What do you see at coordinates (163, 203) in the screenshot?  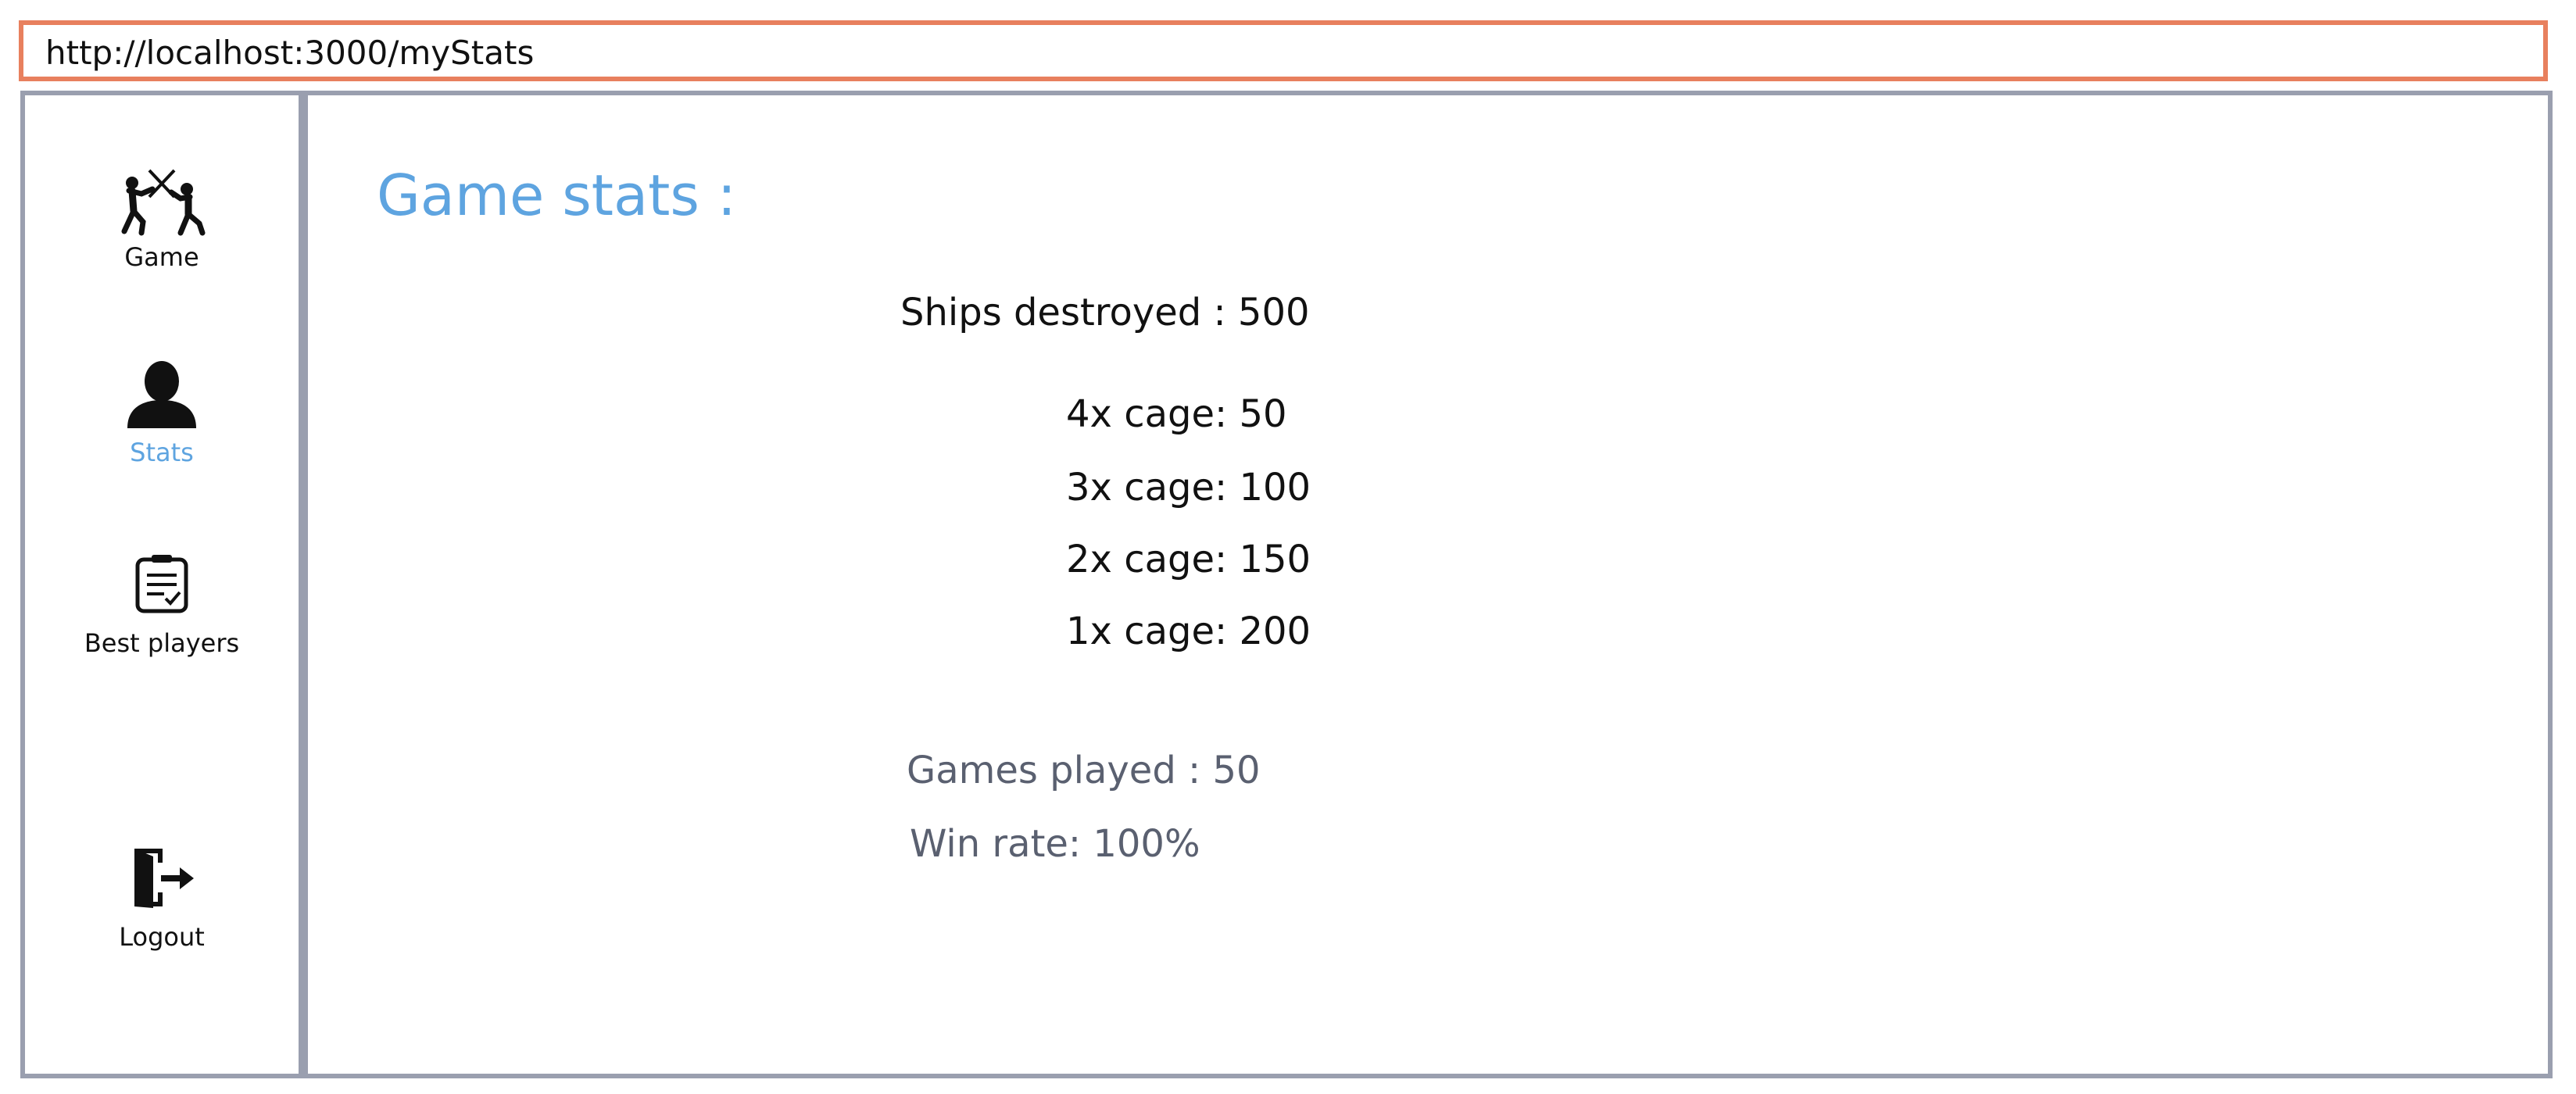 I see `fencing-icon` at bounding box center [163, 203].